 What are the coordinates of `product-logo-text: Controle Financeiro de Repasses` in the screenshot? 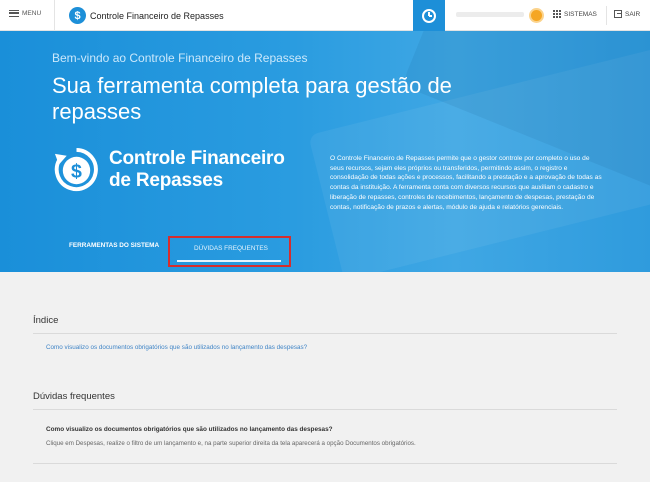 It's located at (197, 170).